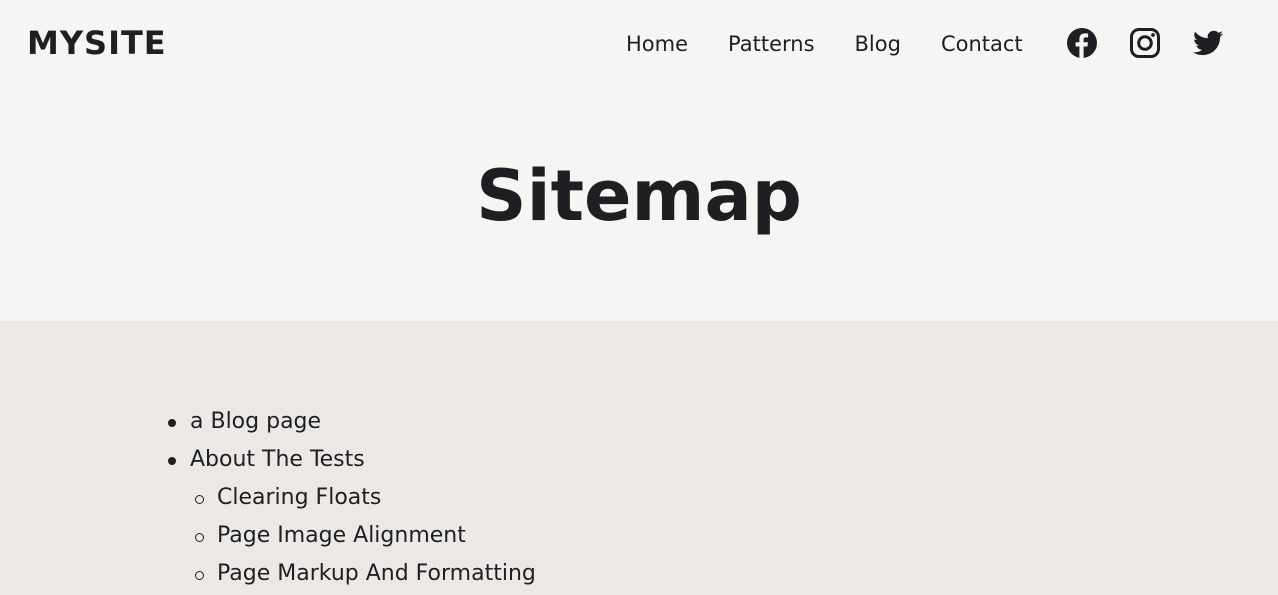 The width and height of the screenshot is (1278, 595). Describe the element at coordinates (824, 44) in the screenshot. I see `main-nav: Home Patterns Blog Contact` at that location.